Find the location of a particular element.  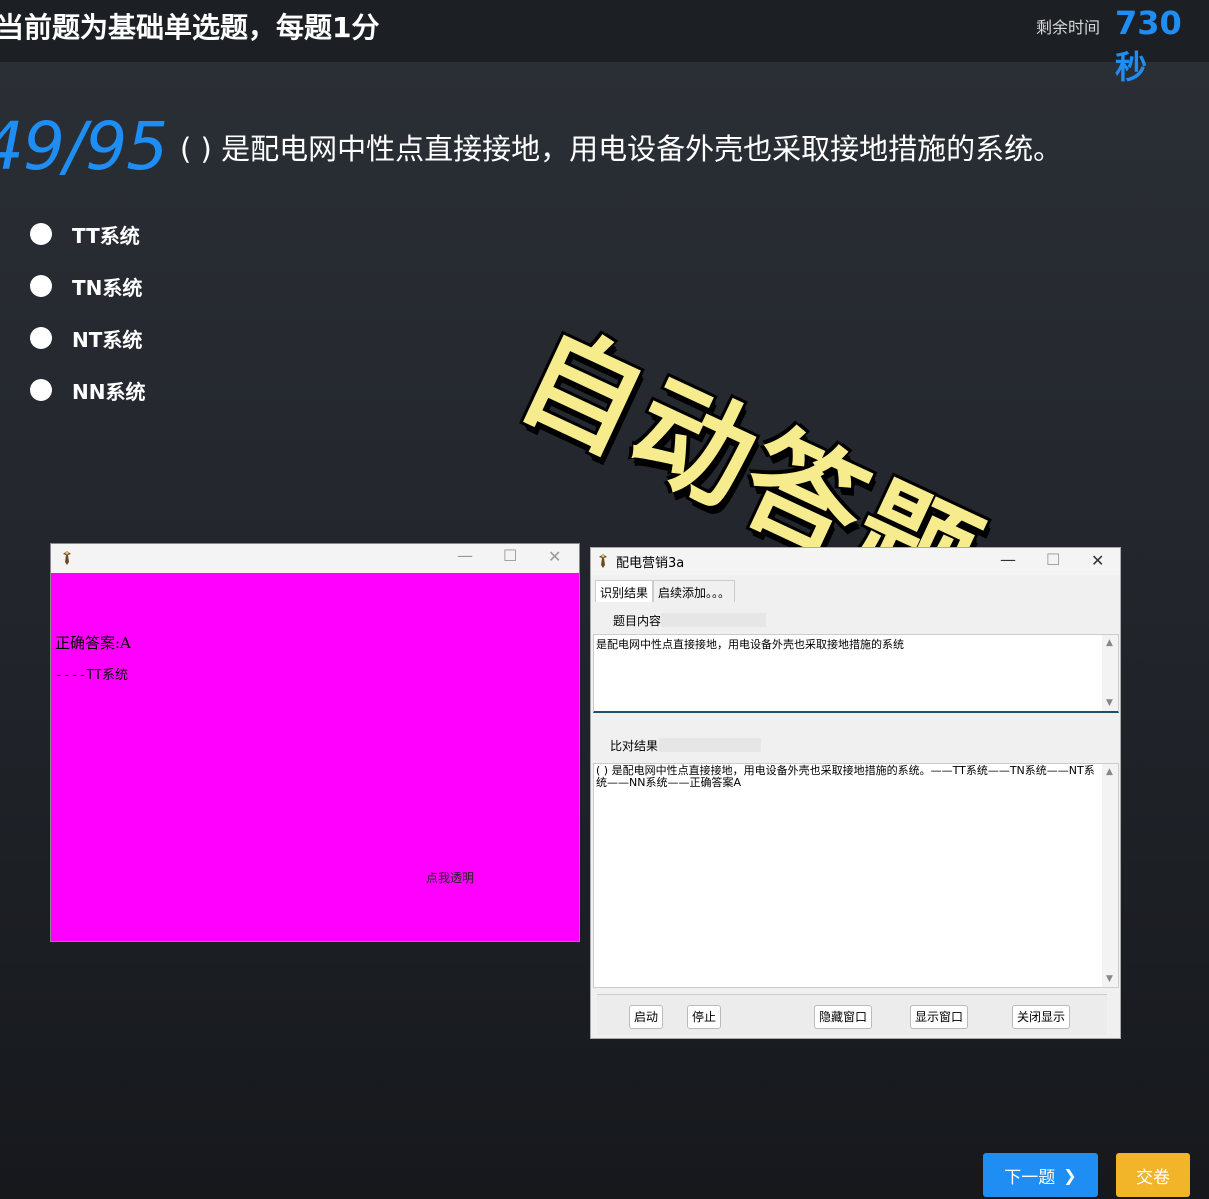

option-b: TN系统 is located at coordinates (86, 286).